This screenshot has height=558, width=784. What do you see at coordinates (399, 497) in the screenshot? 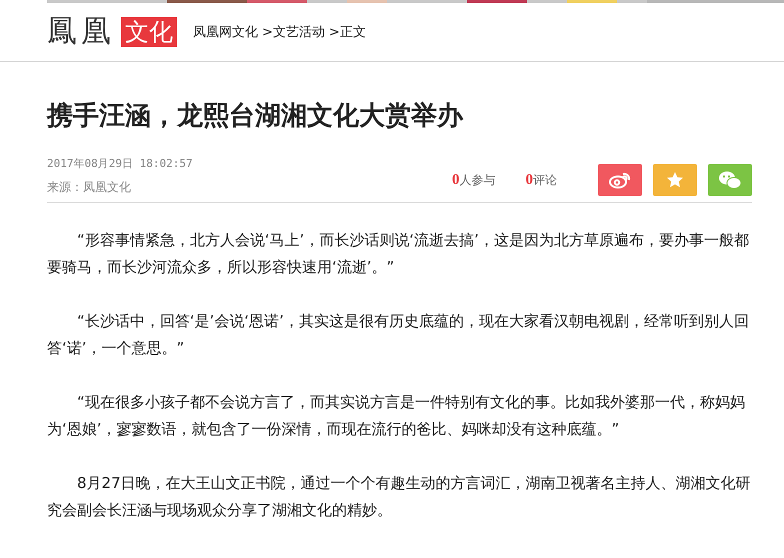
I see `paragraph: 8月27日晚，在大王山文正书院，通过一个个有趣生动的方言词汇，湖南卫视著名主持人、湖湘文化研究会副会长汪涵与现场观众分享了湖湘文化的精妙。` at bounding box center [399, 497].